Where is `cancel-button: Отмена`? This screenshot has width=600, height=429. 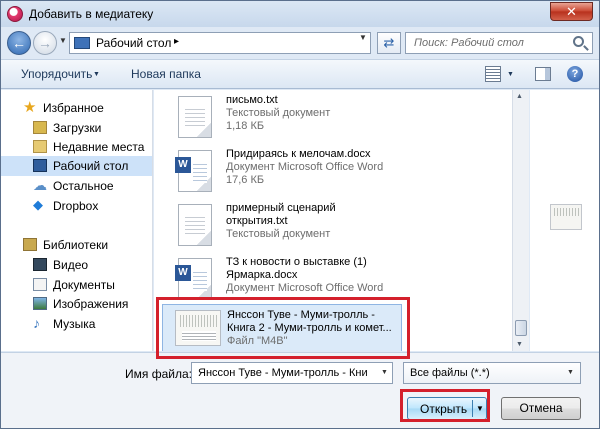
cancel-button: Отмена is located at coordinates (541, 408).